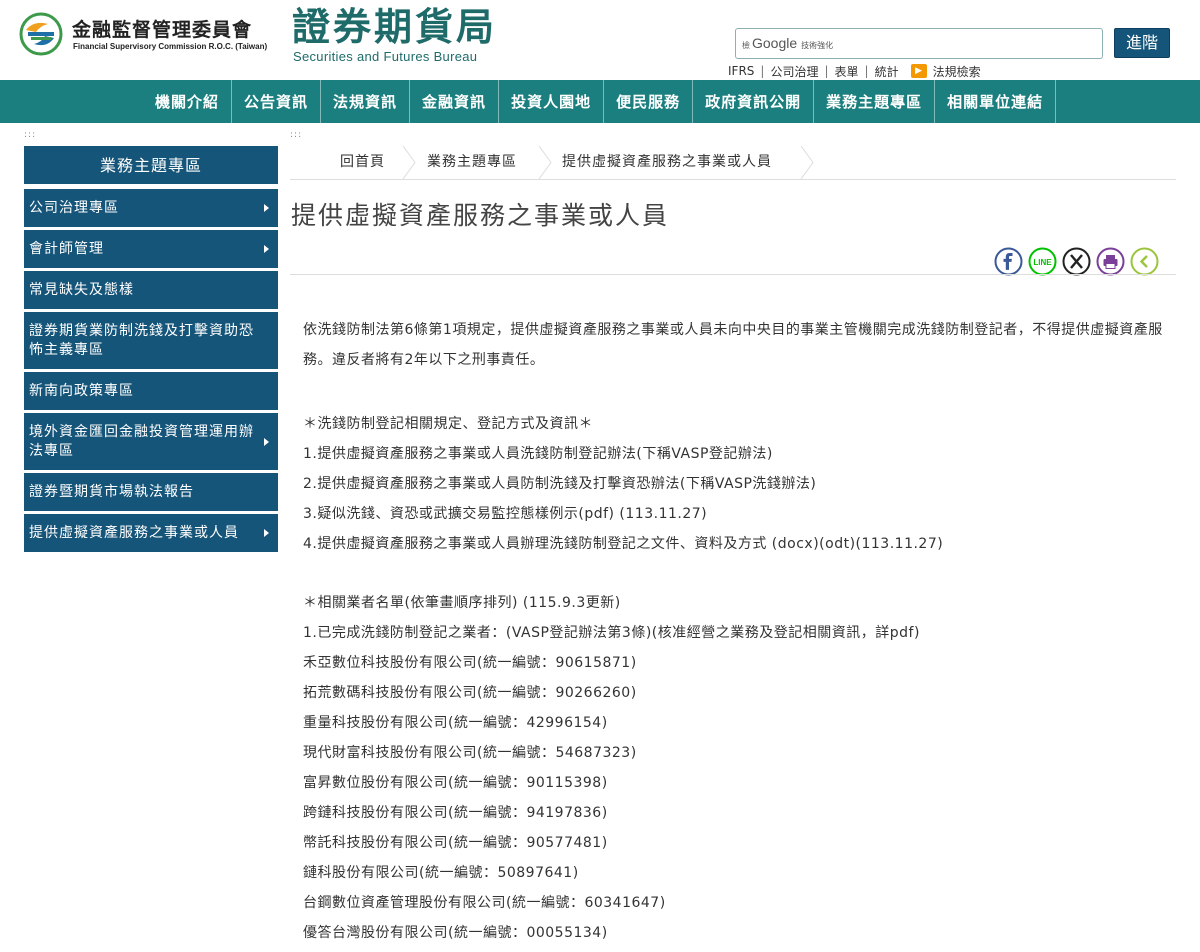 The height and width of the screenshot is (952, 1200). I want to click on sidebar-item-label: 提供虛擬資產服務之事業或人員, so click(134, 532).